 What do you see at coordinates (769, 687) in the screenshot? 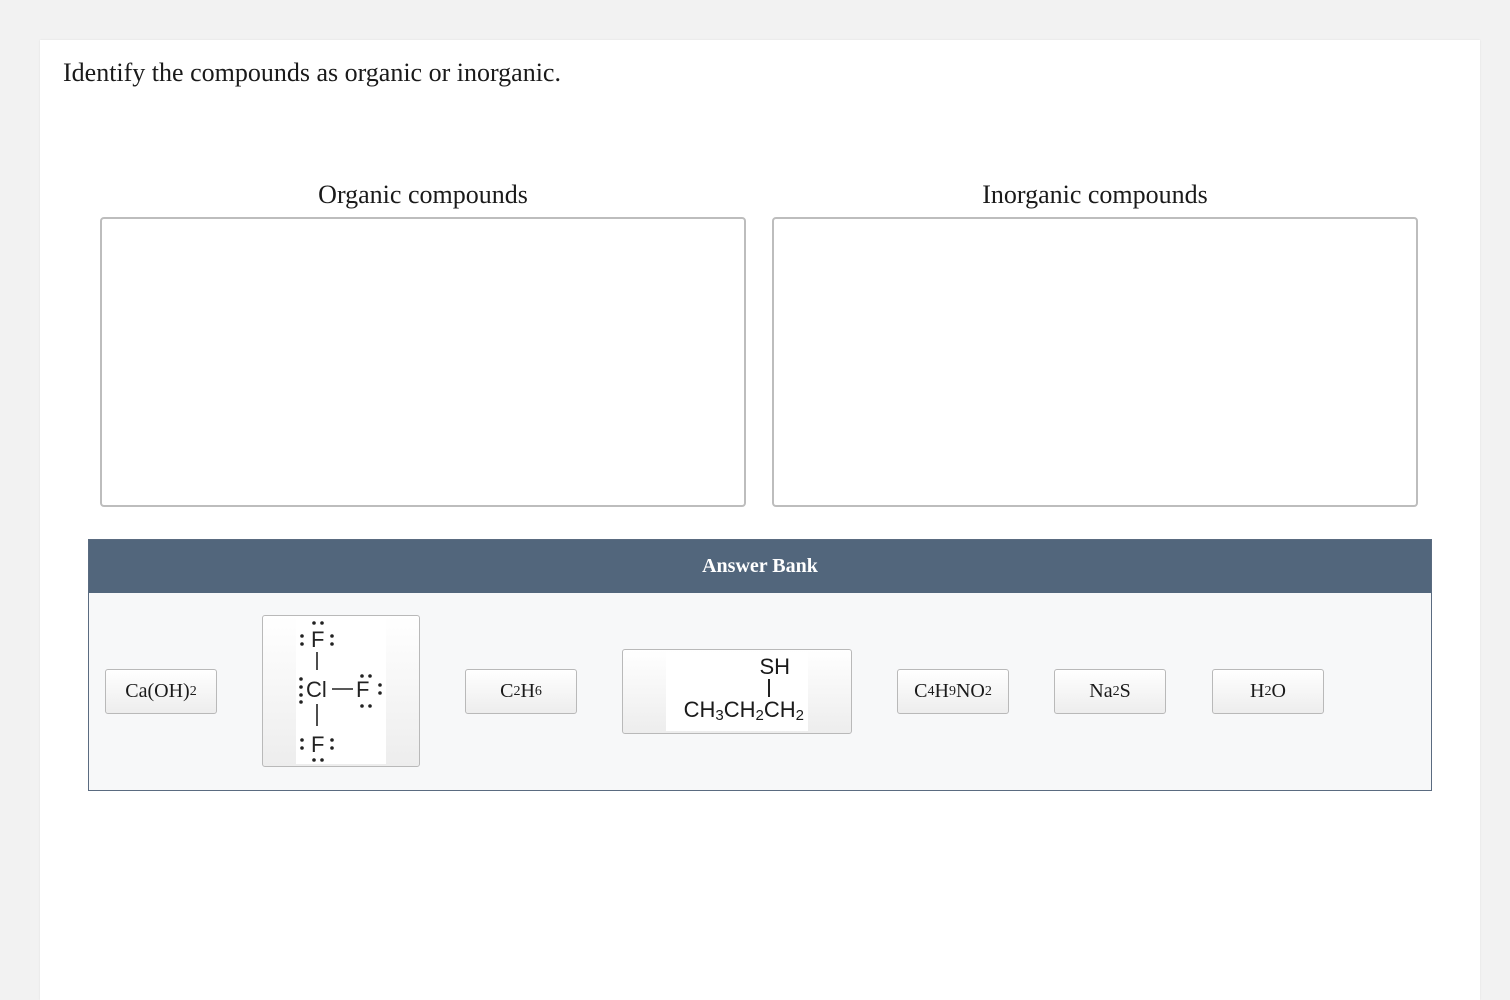
I see `structure-bond` at bounding box center [769, 687].